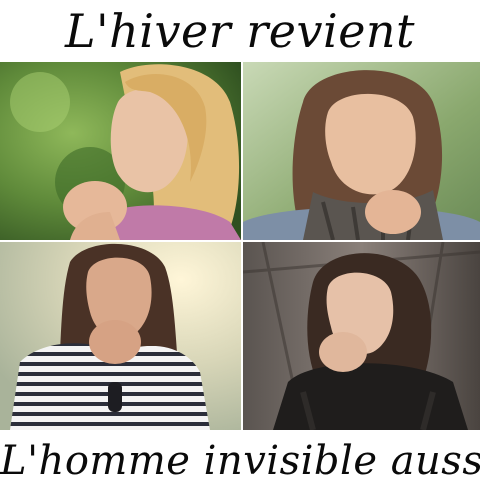 The width and height of the screenshot is (480, 492). What do you see at coordinates (240, 461) in the screenshot?
I see `bottom-caption: L'homme invisible aussi` at bounding box center [240, 461].